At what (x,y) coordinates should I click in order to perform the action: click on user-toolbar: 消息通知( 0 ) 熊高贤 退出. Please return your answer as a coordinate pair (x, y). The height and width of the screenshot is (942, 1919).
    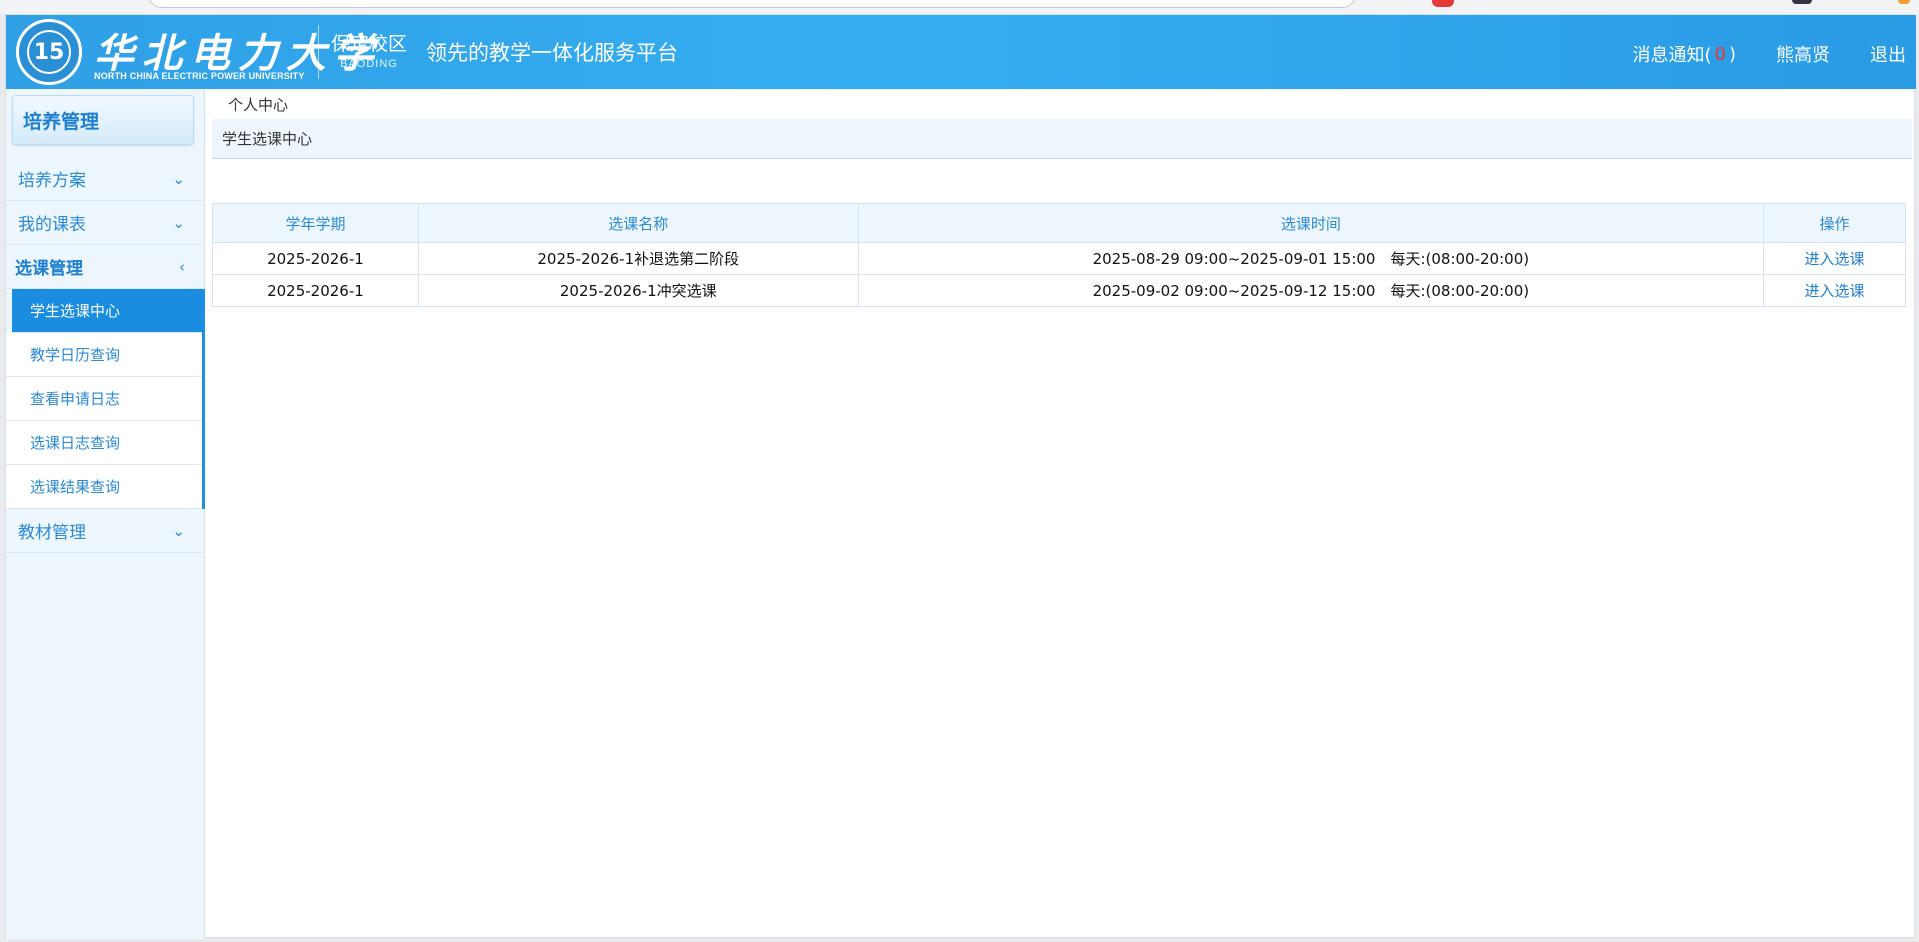
    Looking at the image, I should click on (1769, 54).